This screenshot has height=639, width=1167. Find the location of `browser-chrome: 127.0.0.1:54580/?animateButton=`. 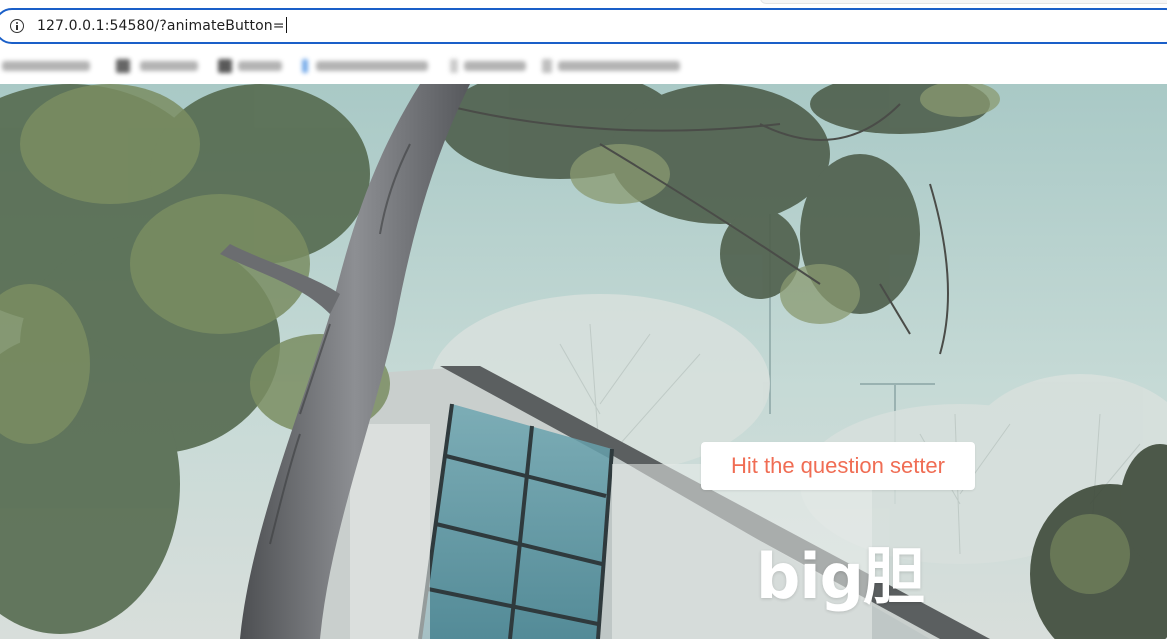

browser-chrome: 127.0.0.1:54580/?animateButton= is located at coordinates (583, 42).